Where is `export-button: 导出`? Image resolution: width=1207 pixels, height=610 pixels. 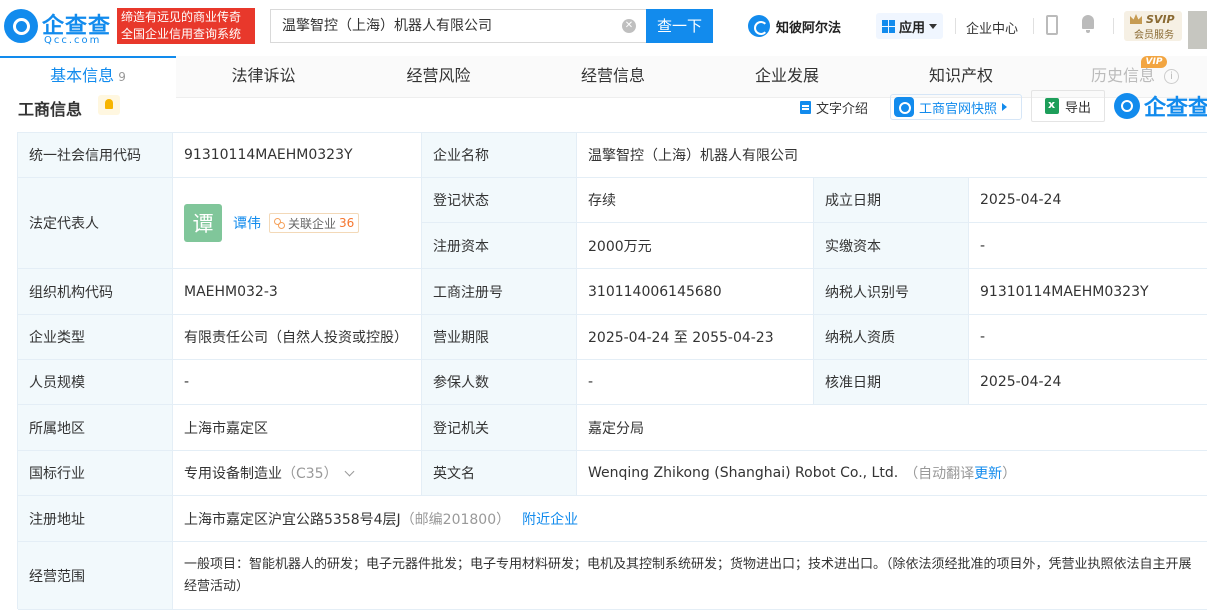 export-button: 导出 is located at coordinates (1068, 106).